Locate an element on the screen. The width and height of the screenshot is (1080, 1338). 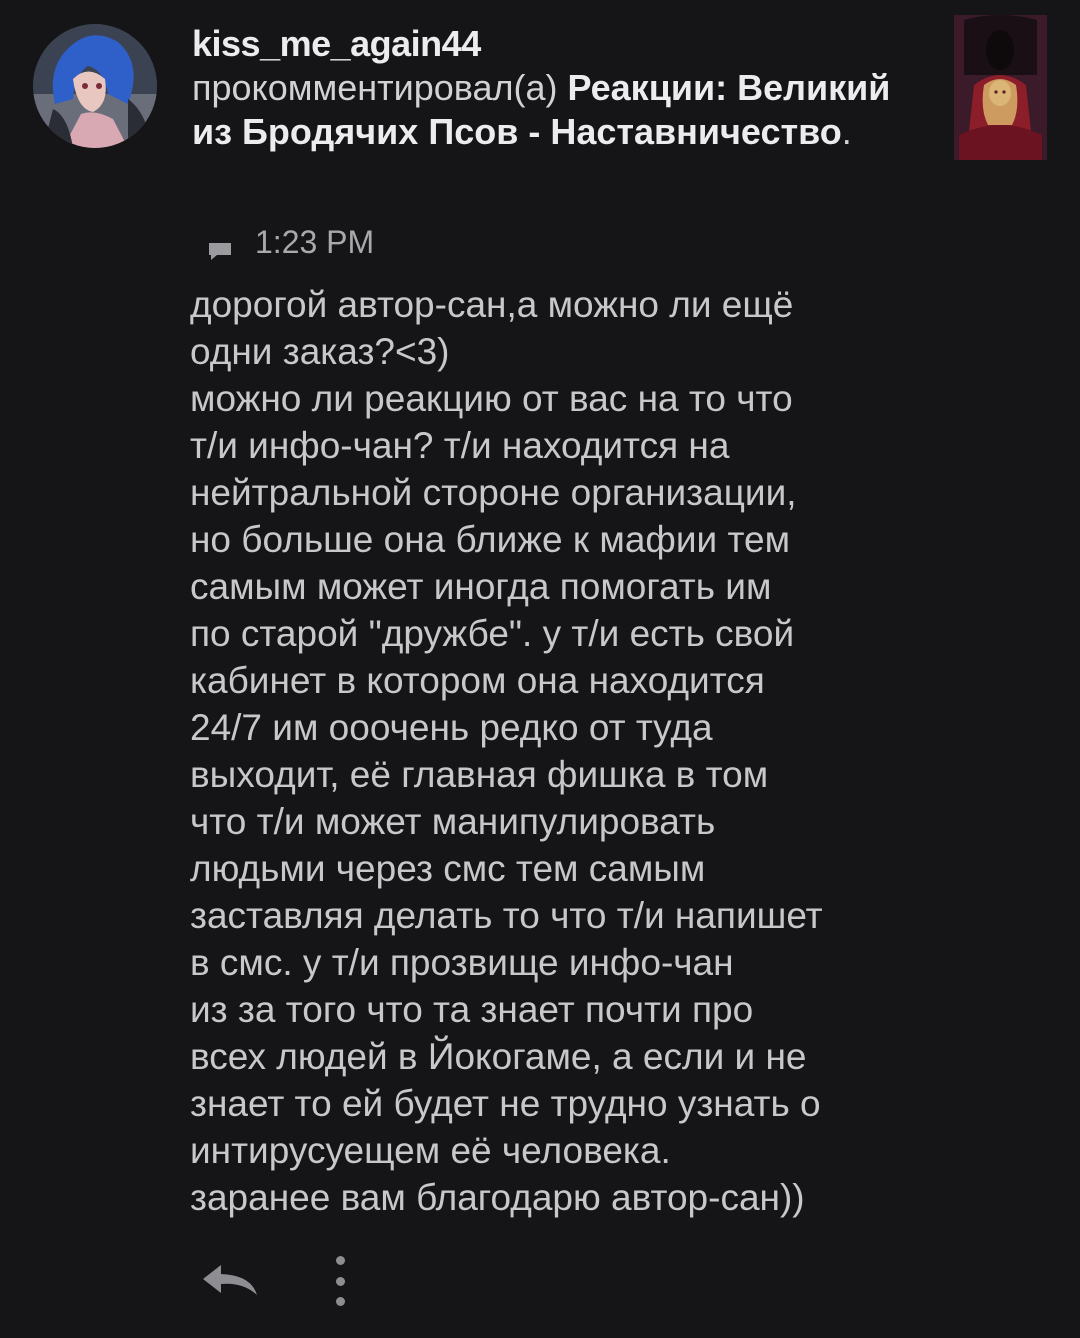
action-text: прокомментировал(а) is located at coordinates (380, 87).